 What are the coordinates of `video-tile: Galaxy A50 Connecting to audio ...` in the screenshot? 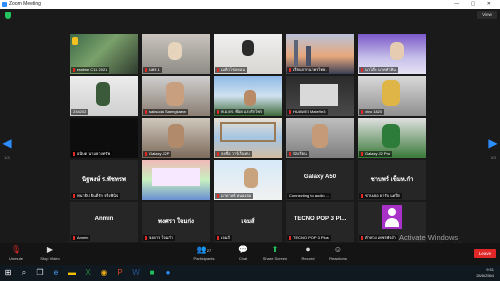 It's located at (320, 180).